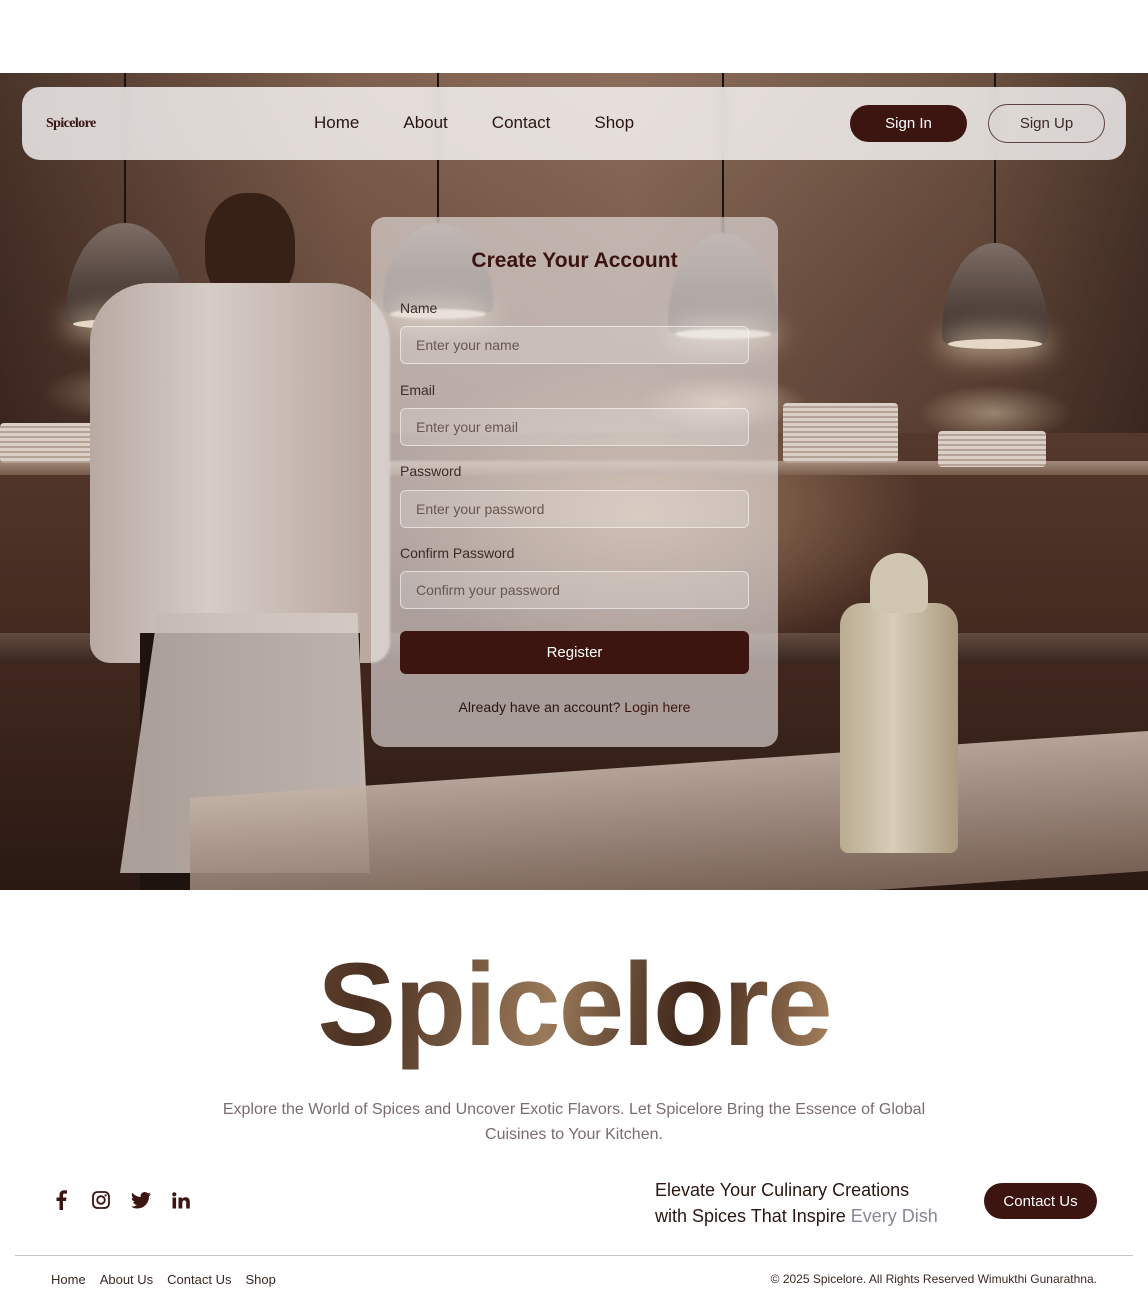 The height and width of the screenshot is (1303, 1148). I want to click on nav-about: About, so click(425, 123).